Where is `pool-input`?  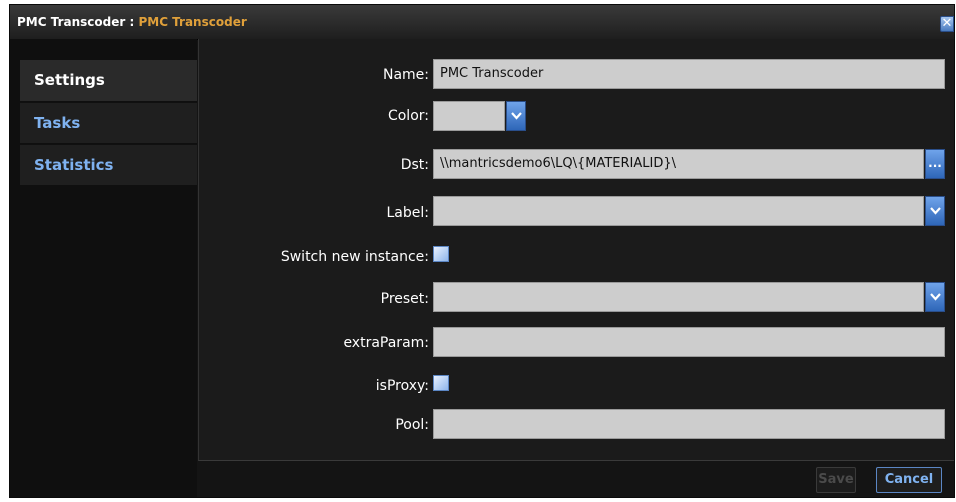 pool-input is located at coordinates (689, 424).